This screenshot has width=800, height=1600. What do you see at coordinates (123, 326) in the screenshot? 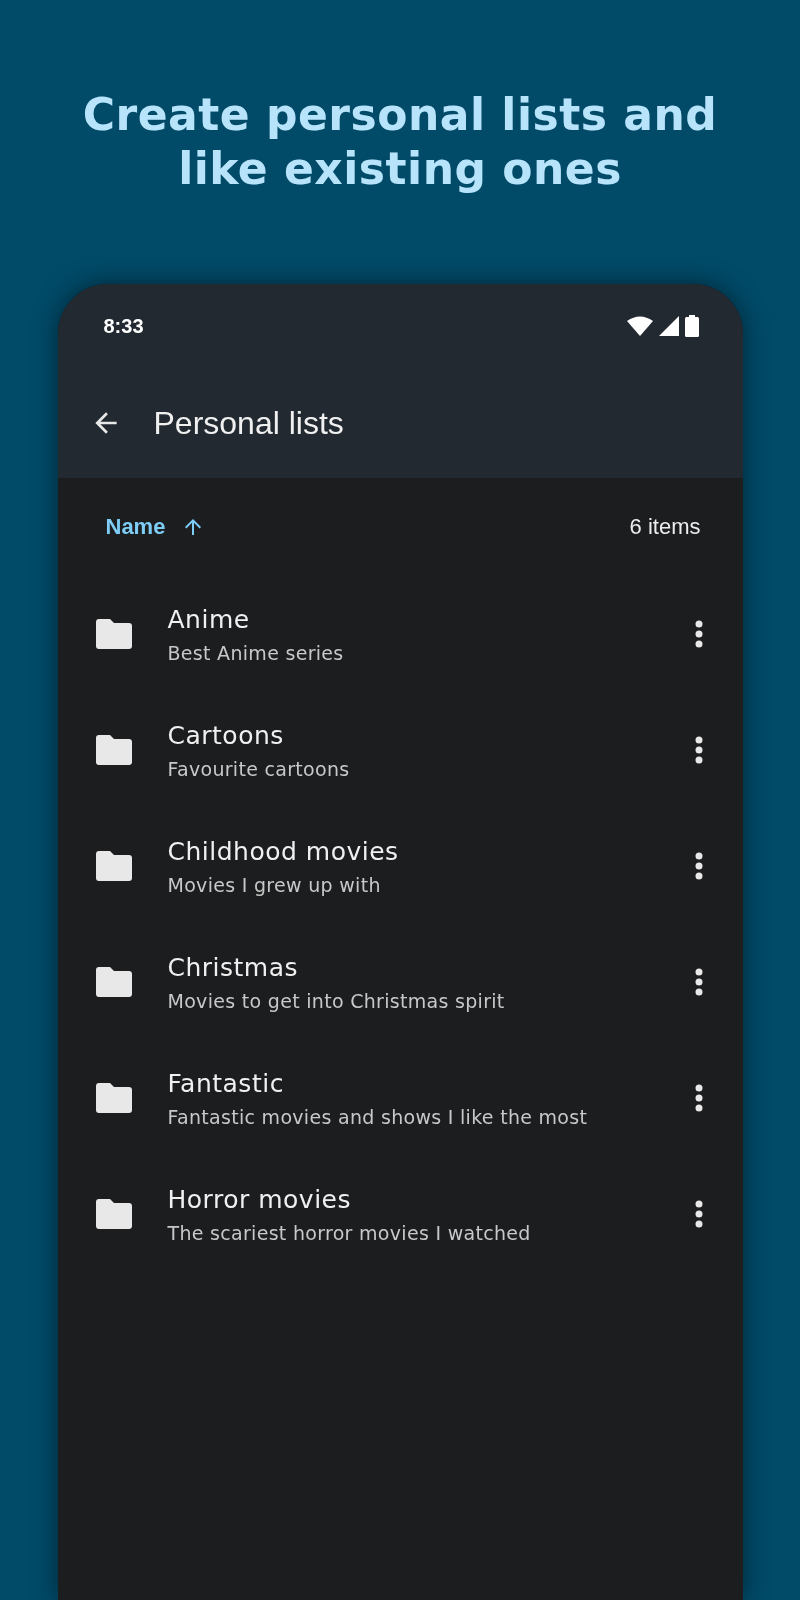
I see `status-time: 8:33` at bounding box center [123, 326].